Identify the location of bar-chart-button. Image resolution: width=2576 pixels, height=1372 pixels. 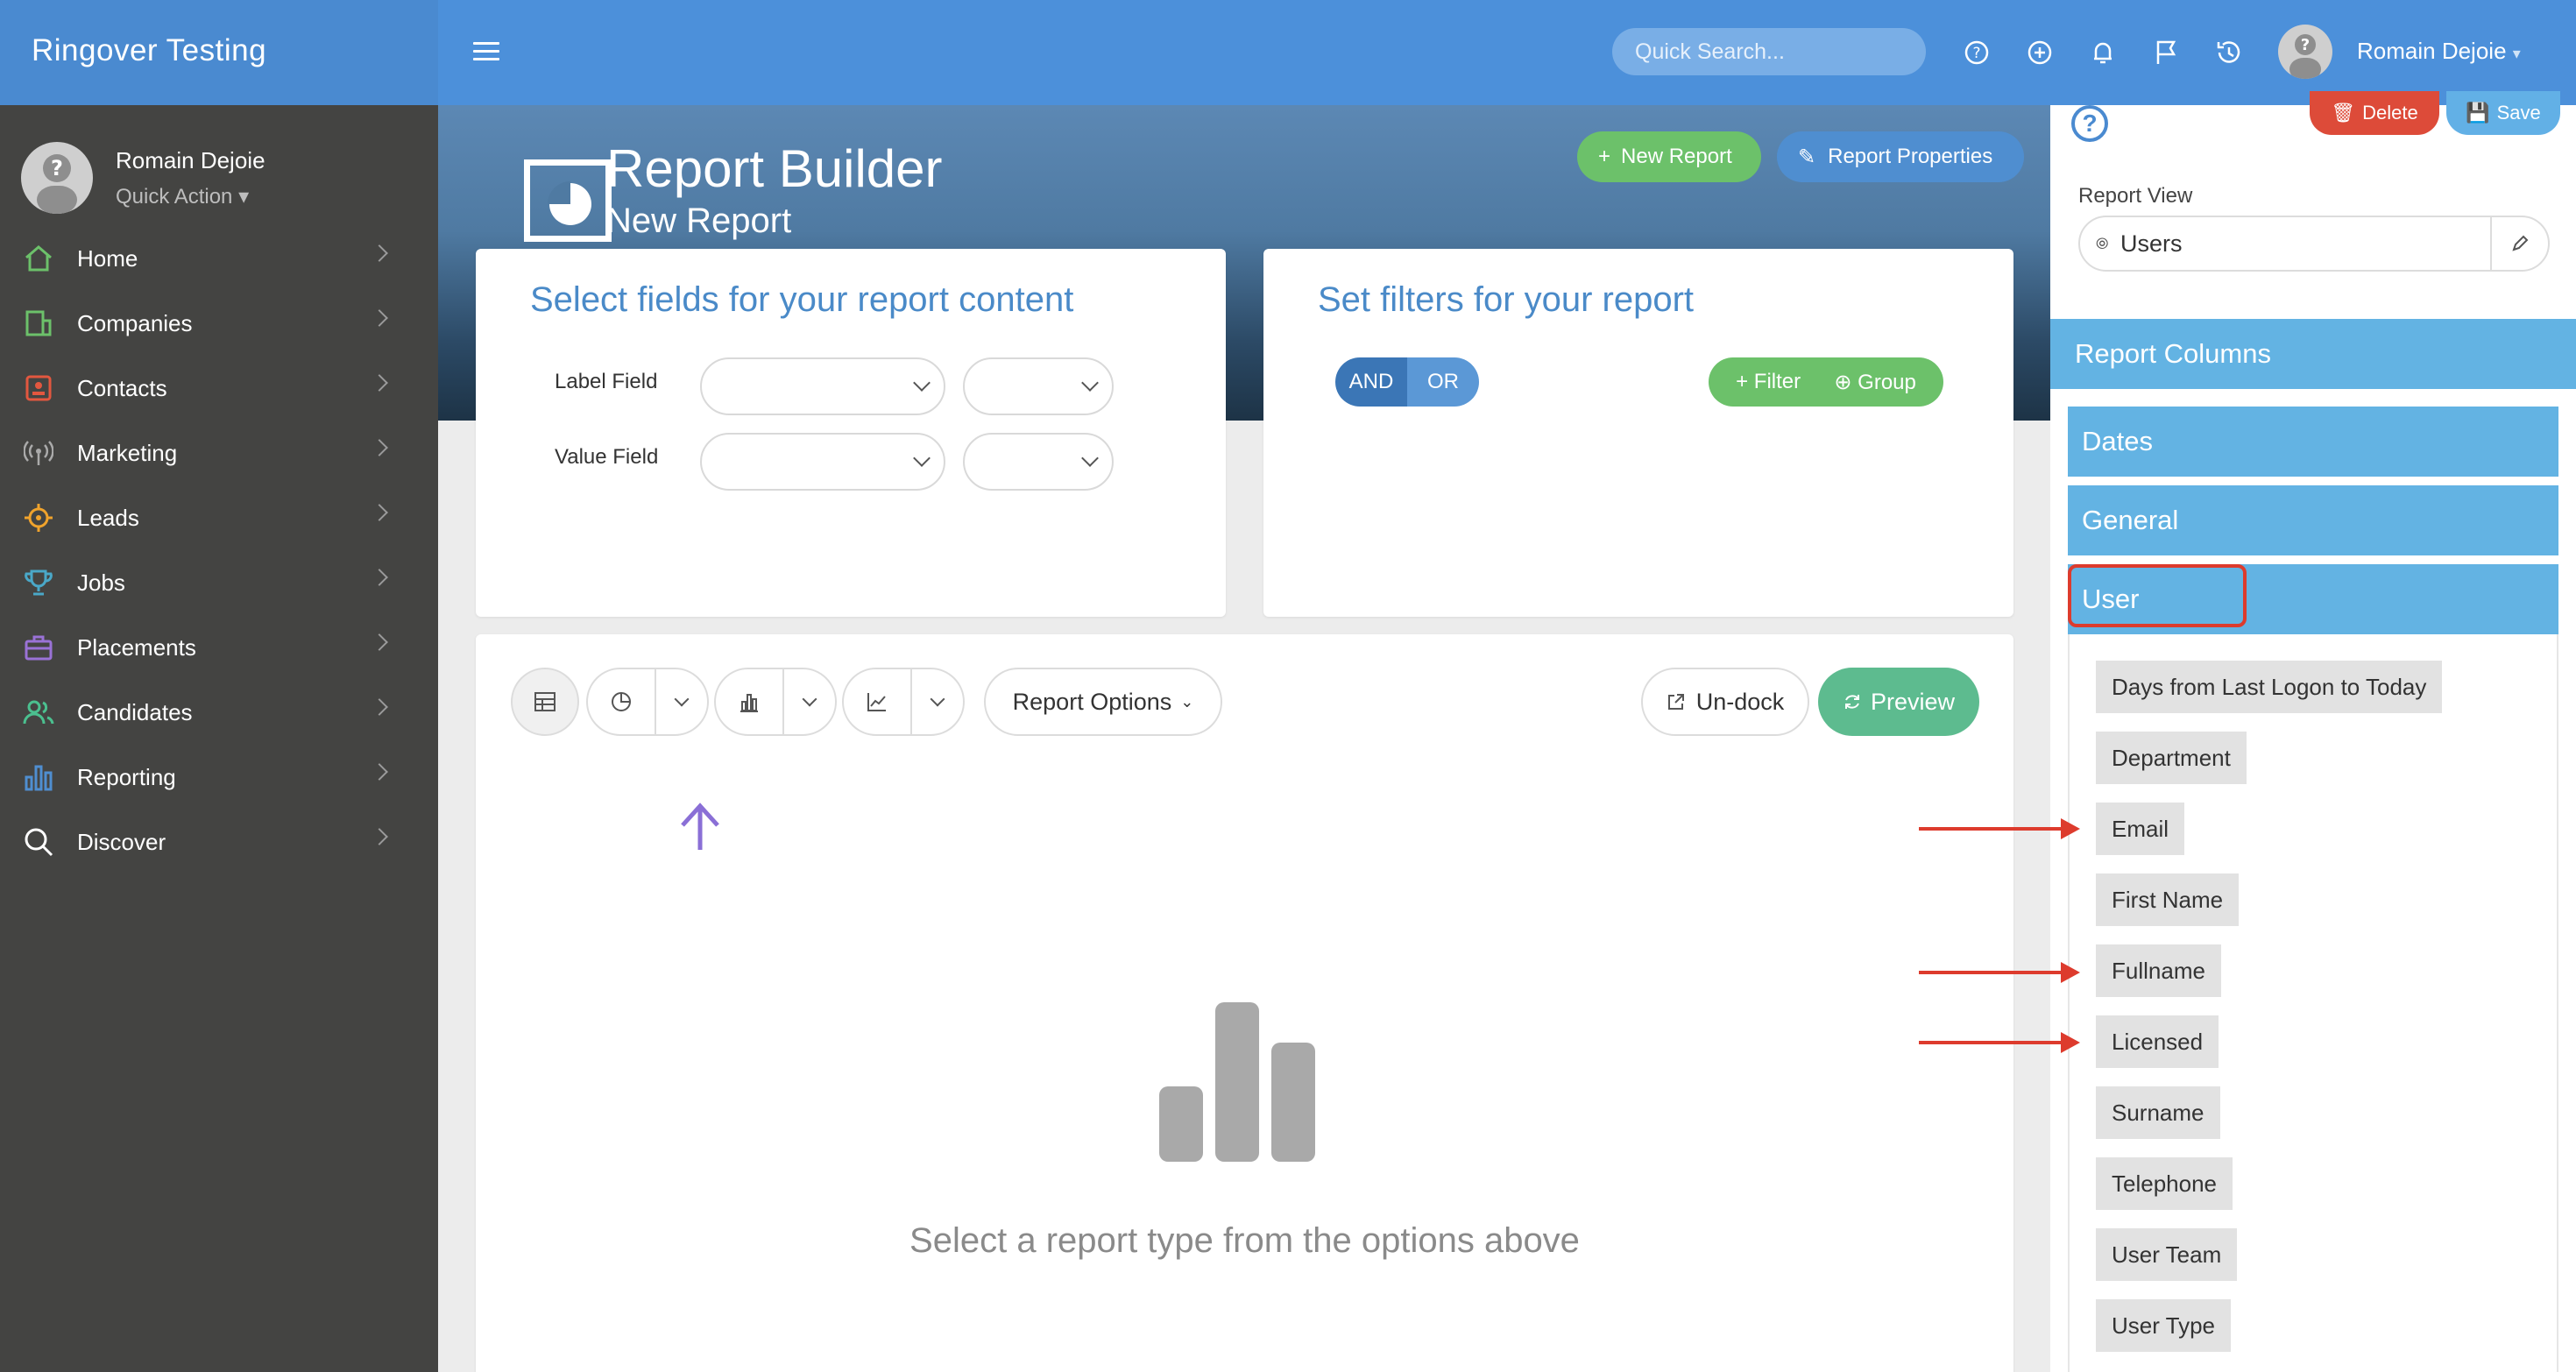
(750, 702).